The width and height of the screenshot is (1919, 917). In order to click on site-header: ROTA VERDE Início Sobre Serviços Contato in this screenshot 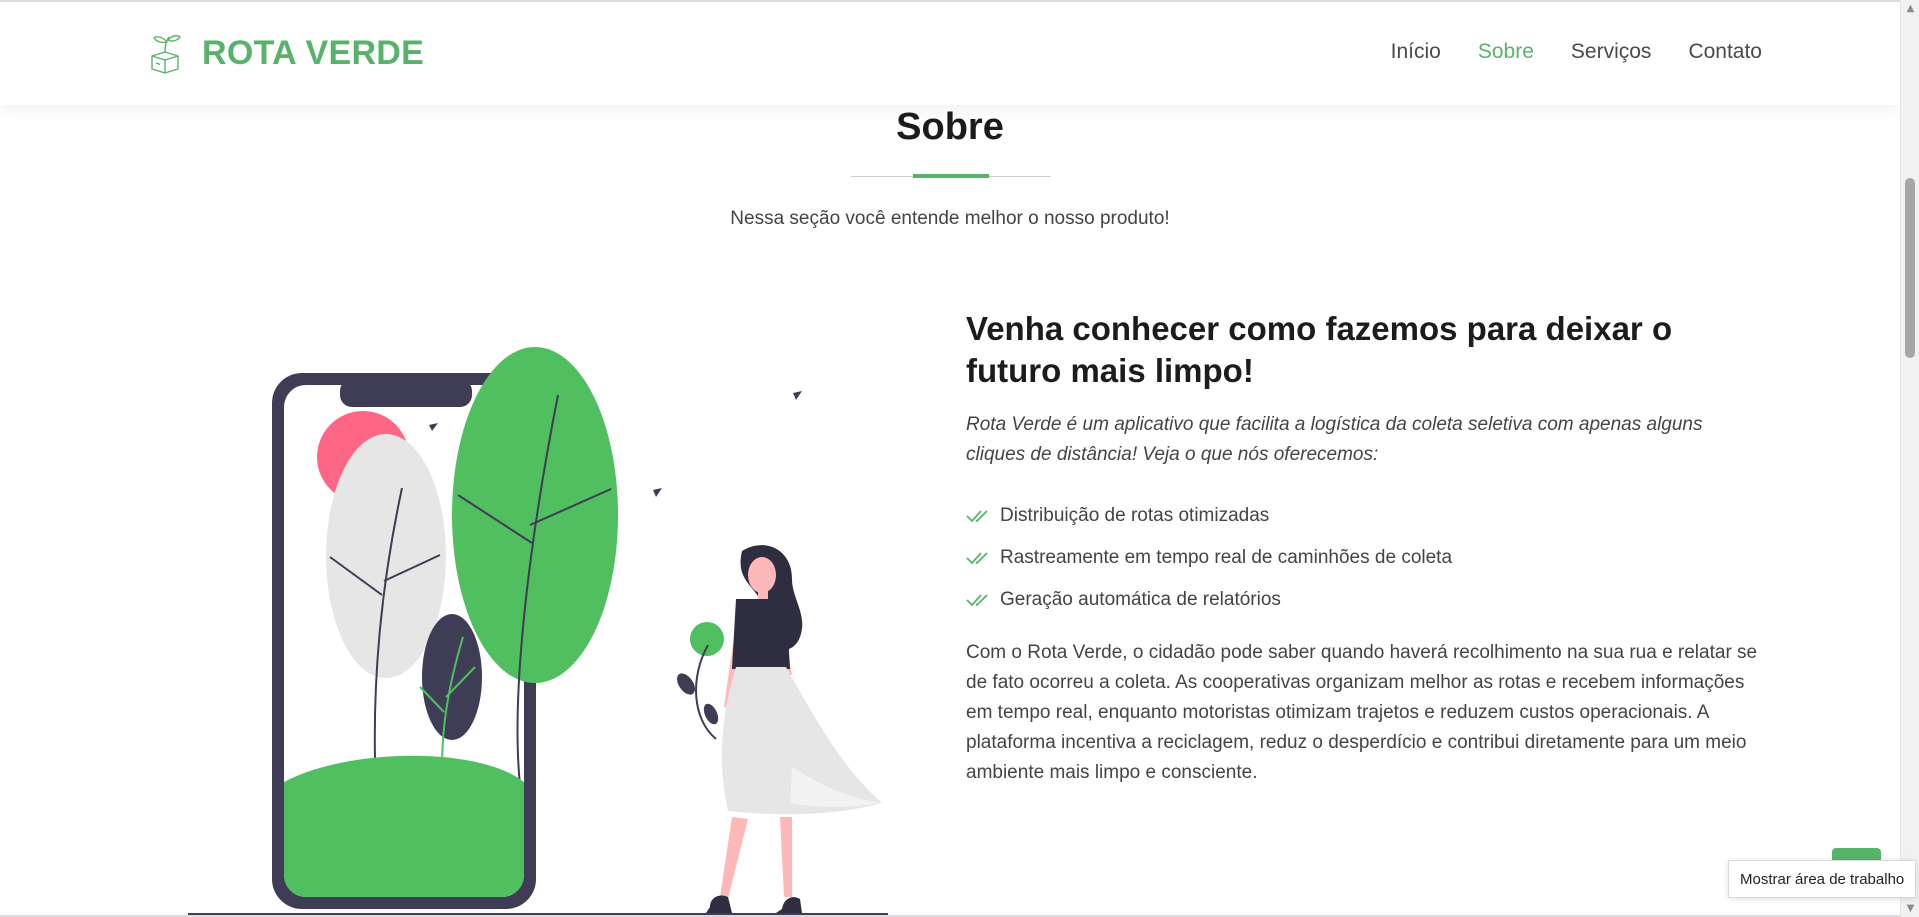, I will do `click(950, 53)`.